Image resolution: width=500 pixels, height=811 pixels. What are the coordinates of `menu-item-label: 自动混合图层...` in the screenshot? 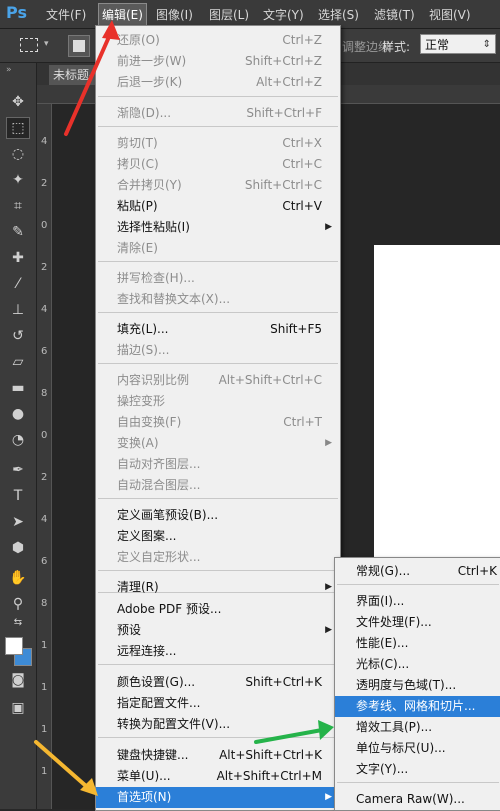 It's located at (159, 485).